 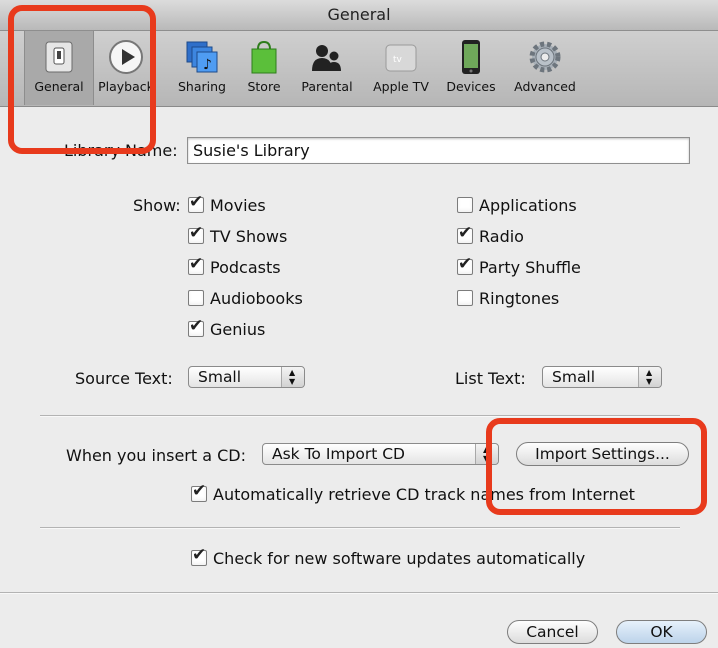 I want to click on checkbox-movies: Movies, so click(x=227, y=203).